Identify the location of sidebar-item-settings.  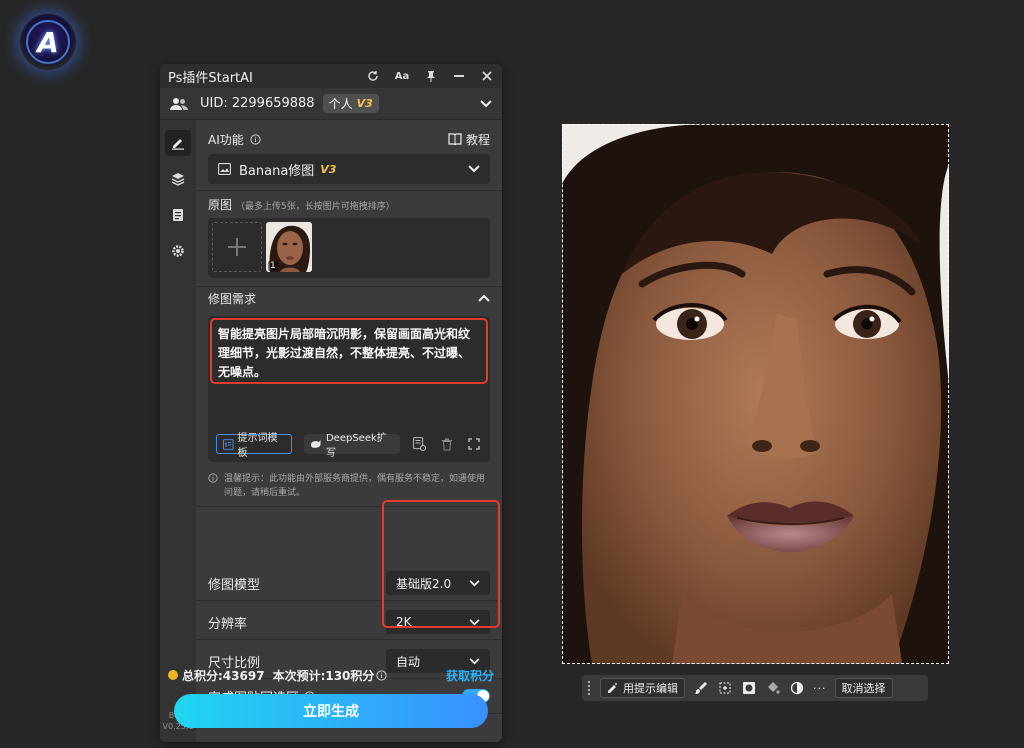
(178, 251).